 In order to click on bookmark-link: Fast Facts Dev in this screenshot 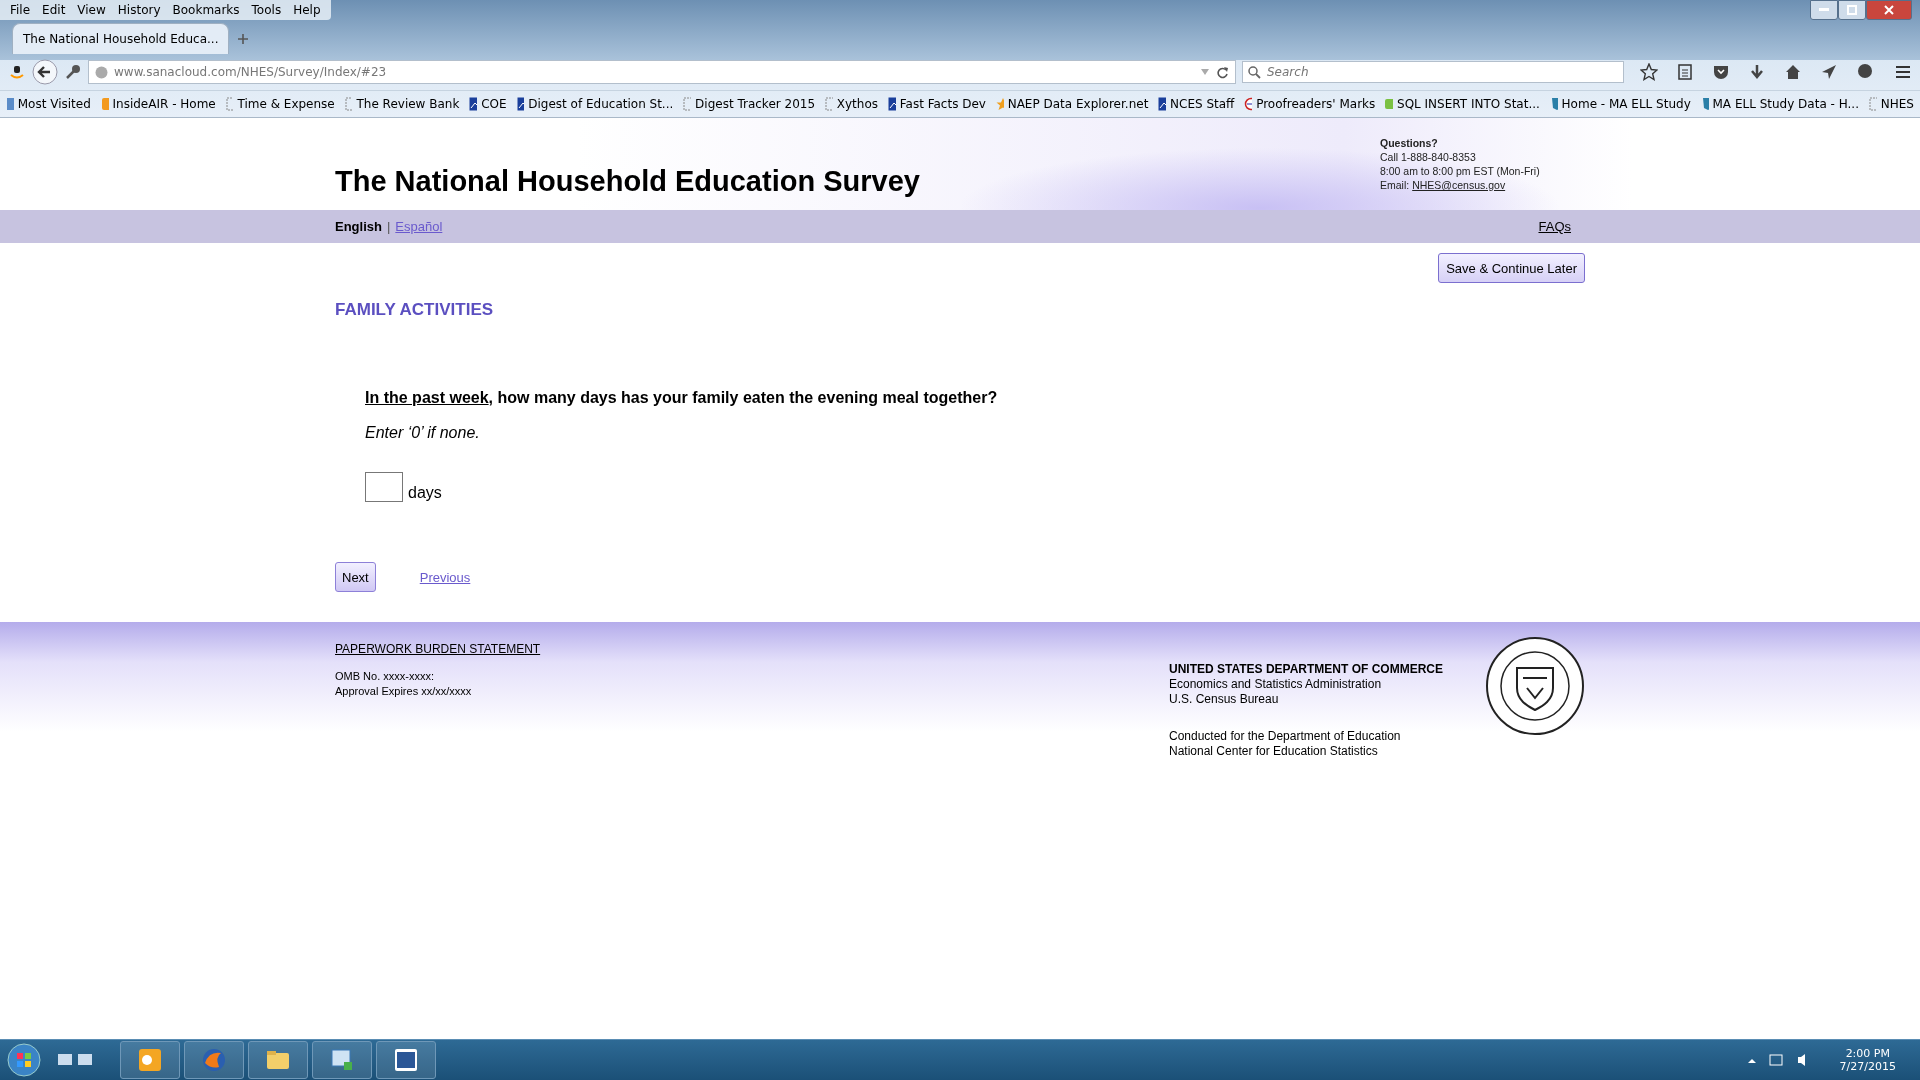, I will do `click(942, 104)`.